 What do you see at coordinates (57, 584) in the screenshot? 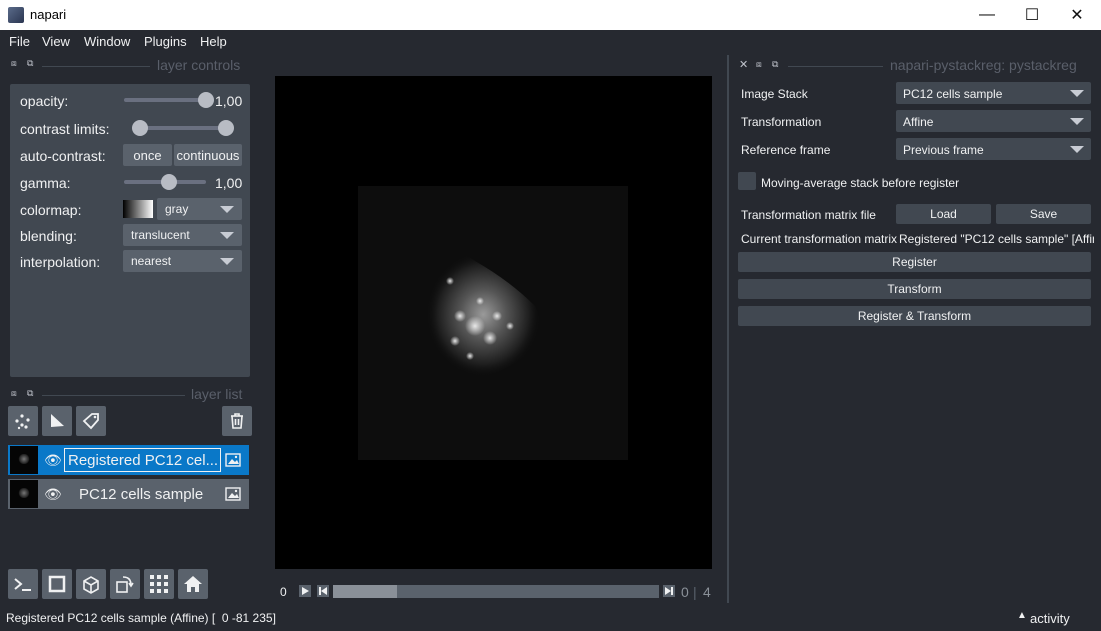
I see `toggle-ndisplay-button` at bounding box center [57, 584].